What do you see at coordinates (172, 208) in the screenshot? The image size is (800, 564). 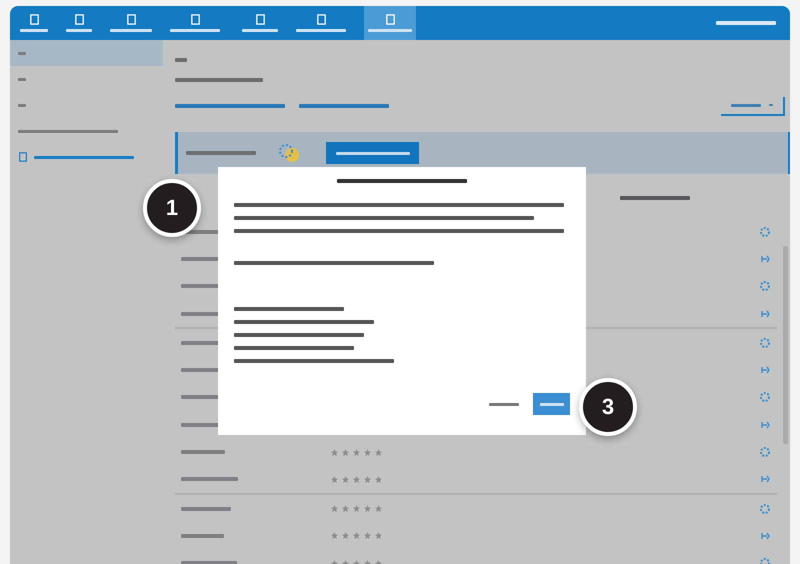 I see `step-number-badge: 1` at bounding box center [172, 208].